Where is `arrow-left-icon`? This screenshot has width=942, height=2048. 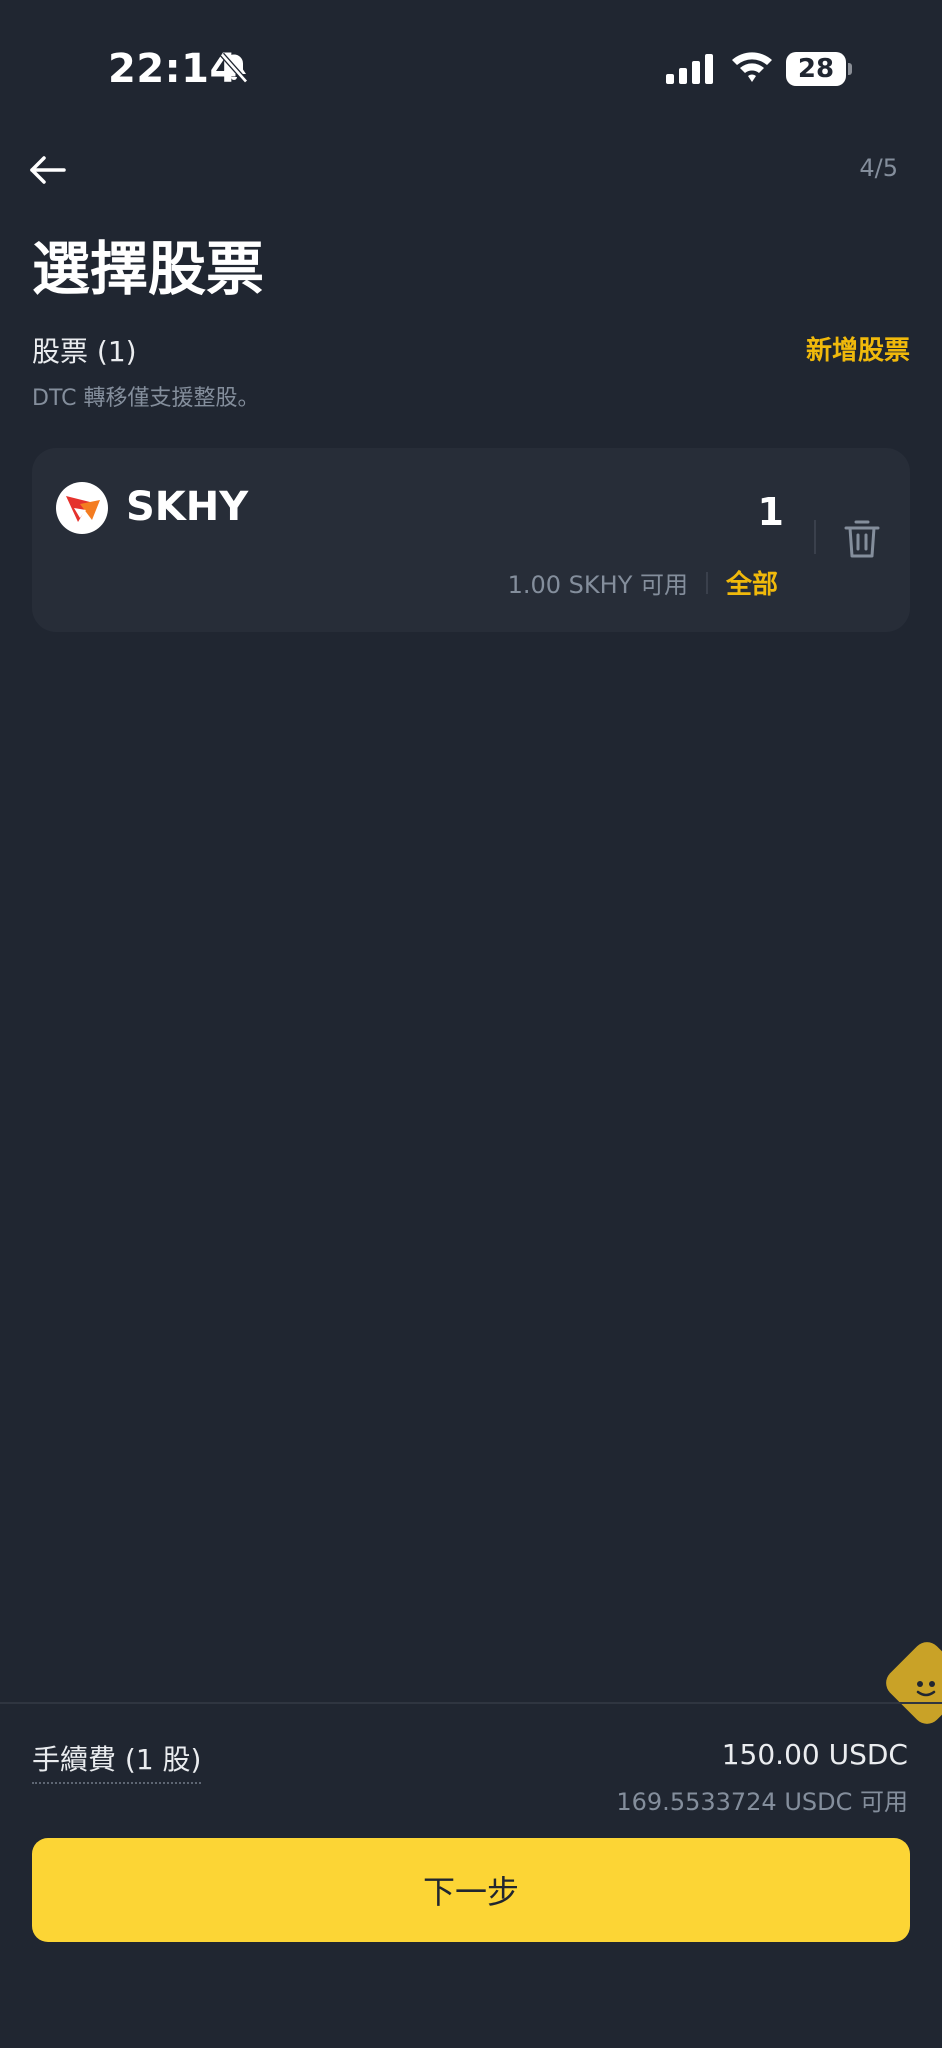
arrow-left-icon is located at coordinates (48, 170).